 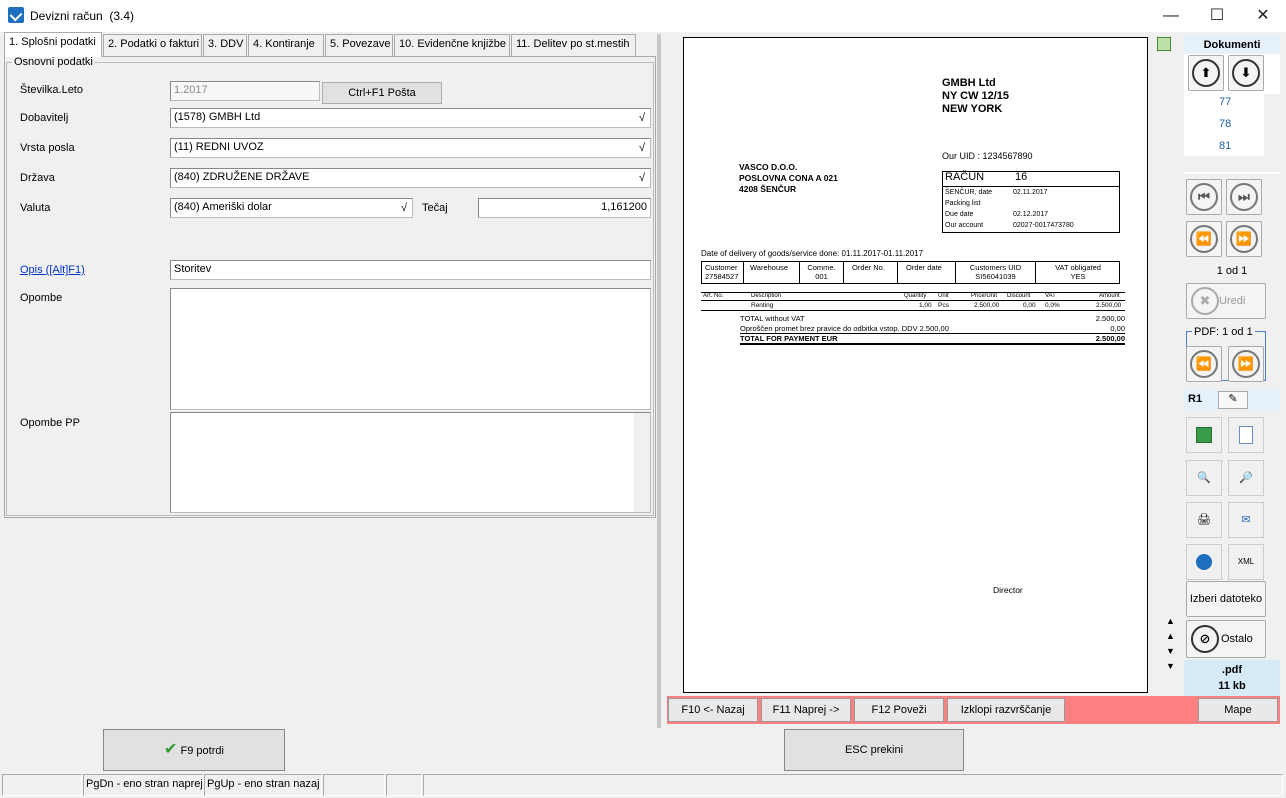 I want to click on f12-link-button: F12 Poveži, so click(x=899, y=710).